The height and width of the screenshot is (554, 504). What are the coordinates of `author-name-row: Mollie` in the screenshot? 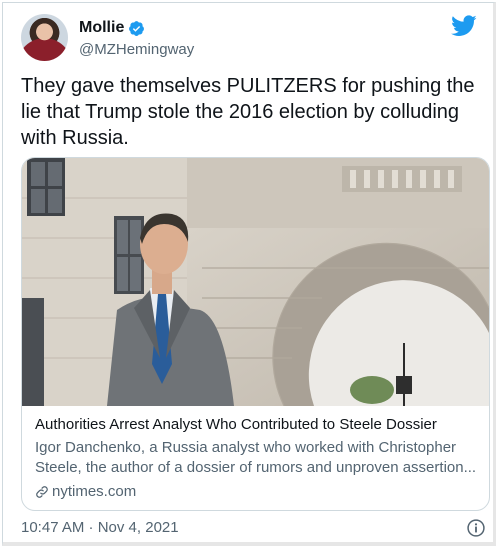 It's located at (112, 28).